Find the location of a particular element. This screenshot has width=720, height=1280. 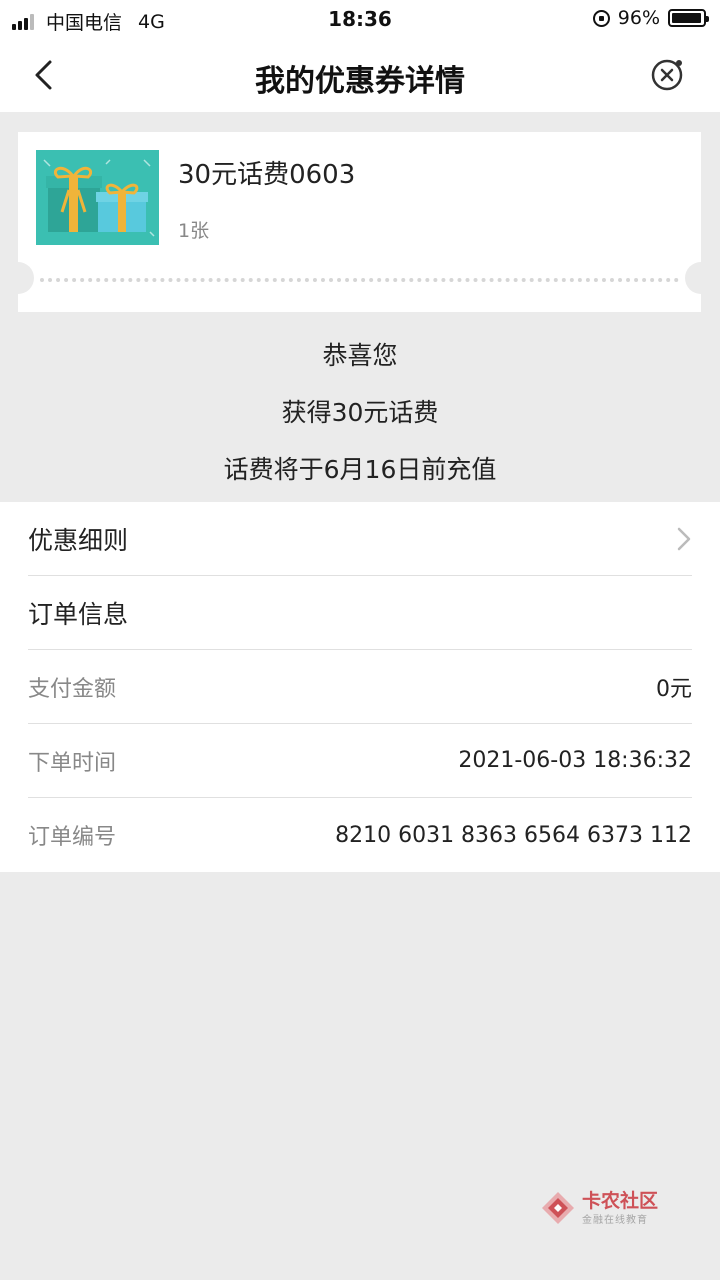

chevron-right-icon is located at coordinates (684, 539).